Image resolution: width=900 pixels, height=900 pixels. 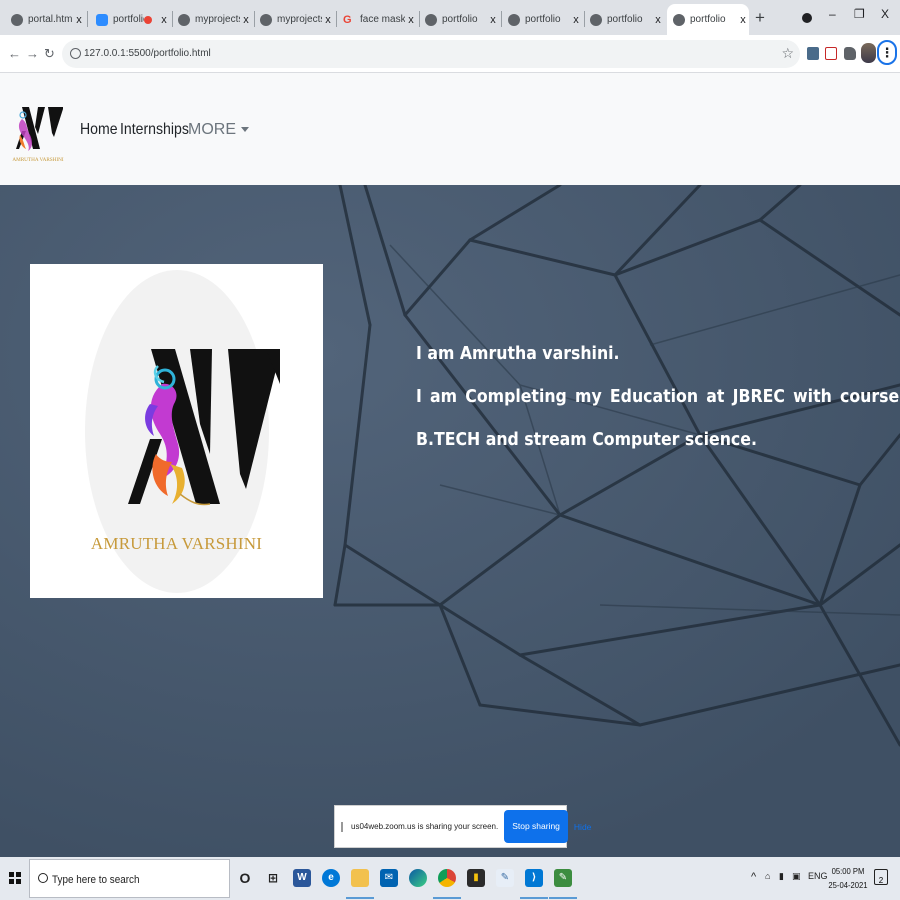 I want to click on profile-photo-card: AMRUTHA VARSHINI, so click(x=176, y=431).